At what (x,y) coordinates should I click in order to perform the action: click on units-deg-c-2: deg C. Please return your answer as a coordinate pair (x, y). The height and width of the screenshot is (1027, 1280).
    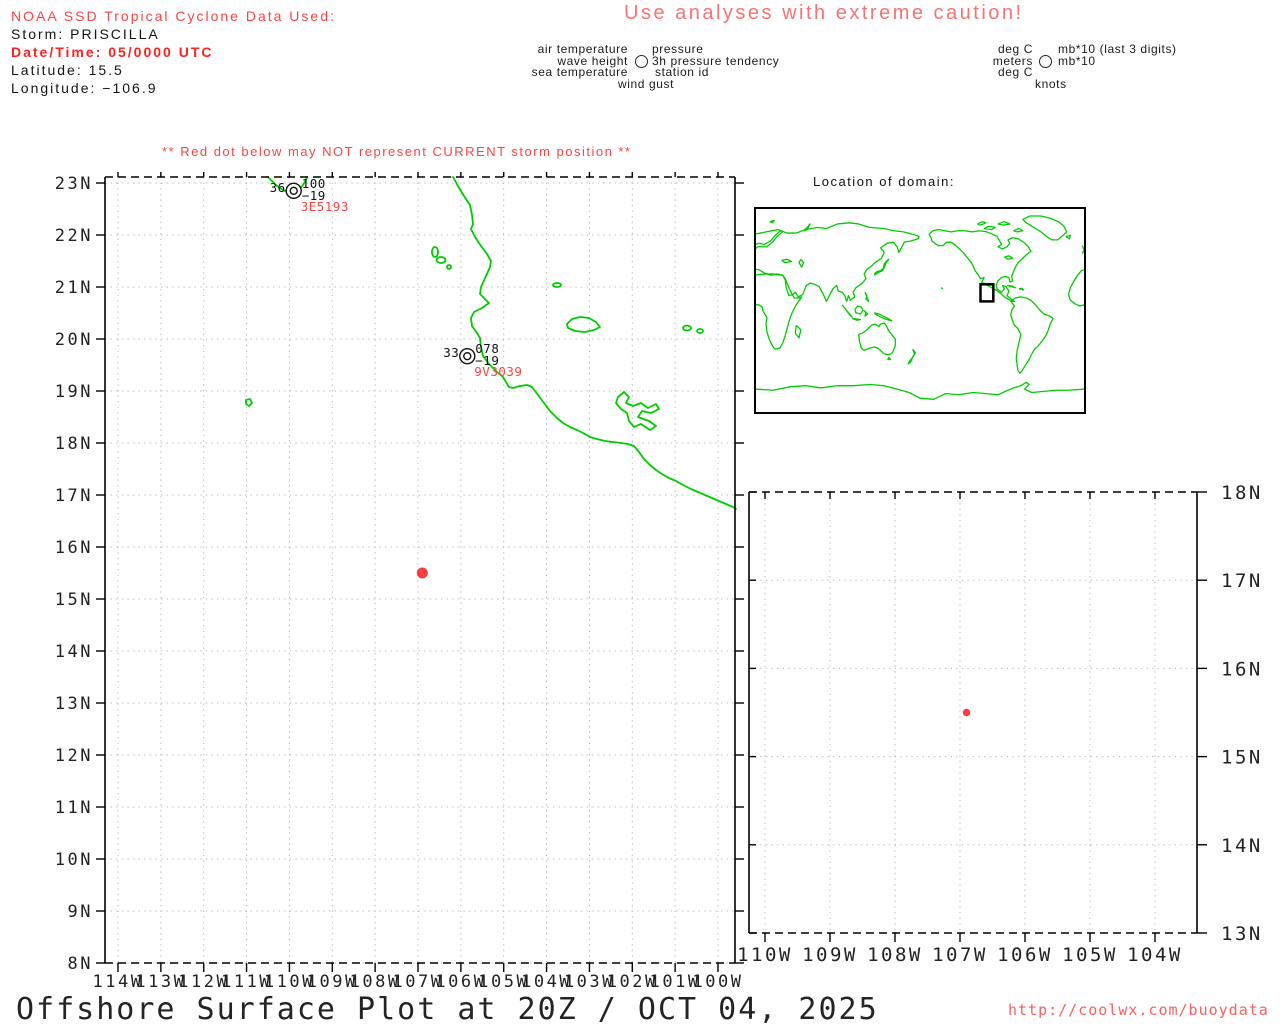
    Looking at the image, I should click on (1015, 72).